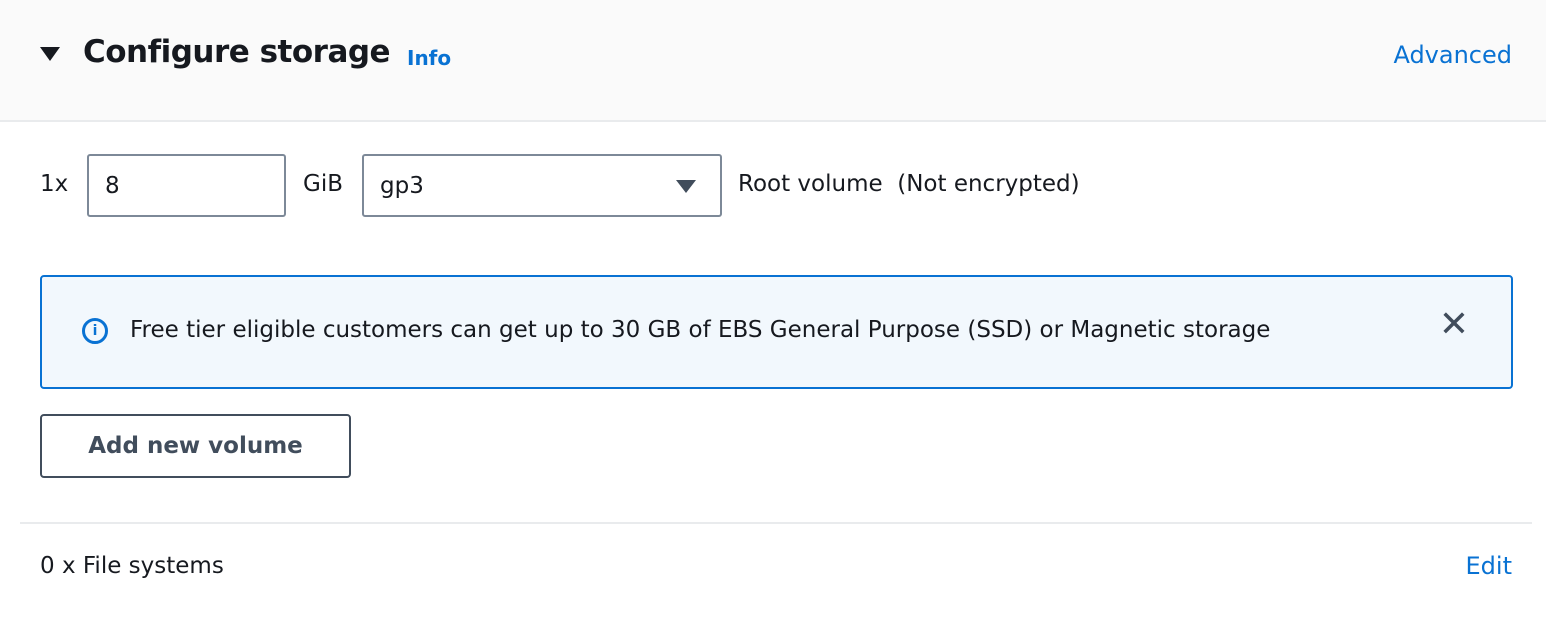 Image resolution: width=1546 pixels, height=626 pixels. Describe the element at coordinates (237, 52) in the screenshot. I see `section-title: Configure storage` at that location.